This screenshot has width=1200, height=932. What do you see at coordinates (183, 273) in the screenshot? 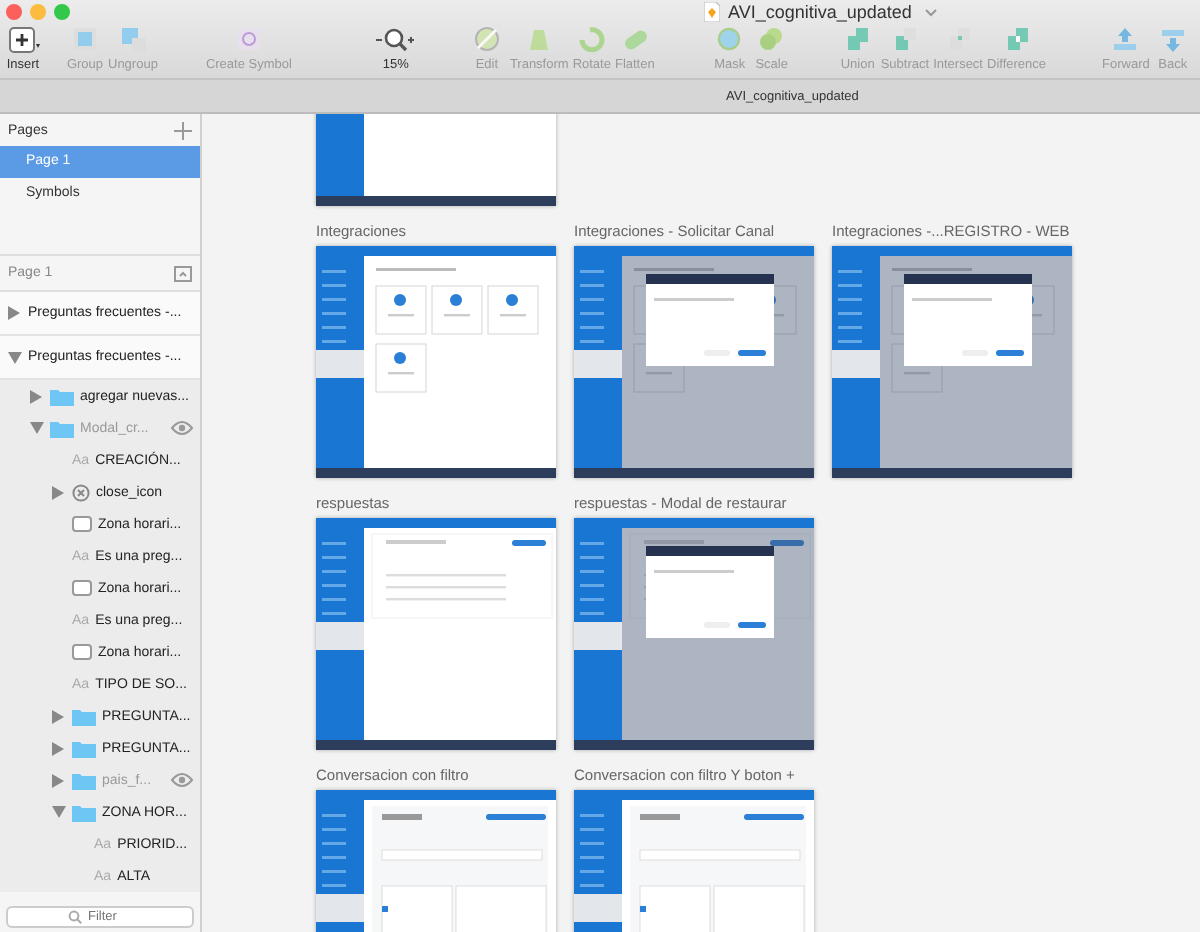
I see `collapse-icon` at bounding box center [183, 273].